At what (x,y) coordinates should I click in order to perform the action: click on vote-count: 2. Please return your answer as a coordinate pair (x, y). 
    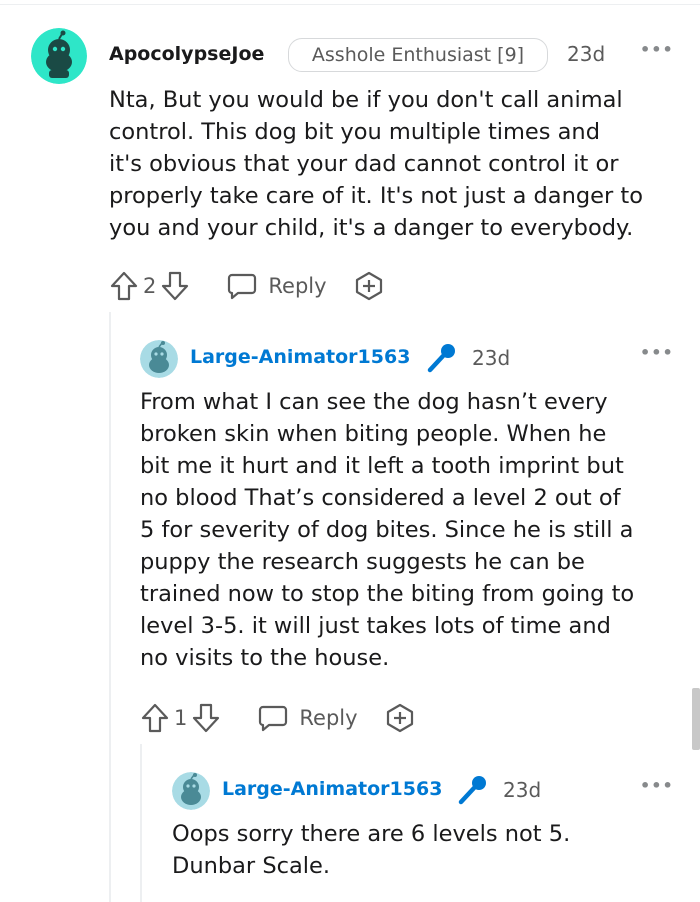
    Looking at the image, I should click on (150, 286).